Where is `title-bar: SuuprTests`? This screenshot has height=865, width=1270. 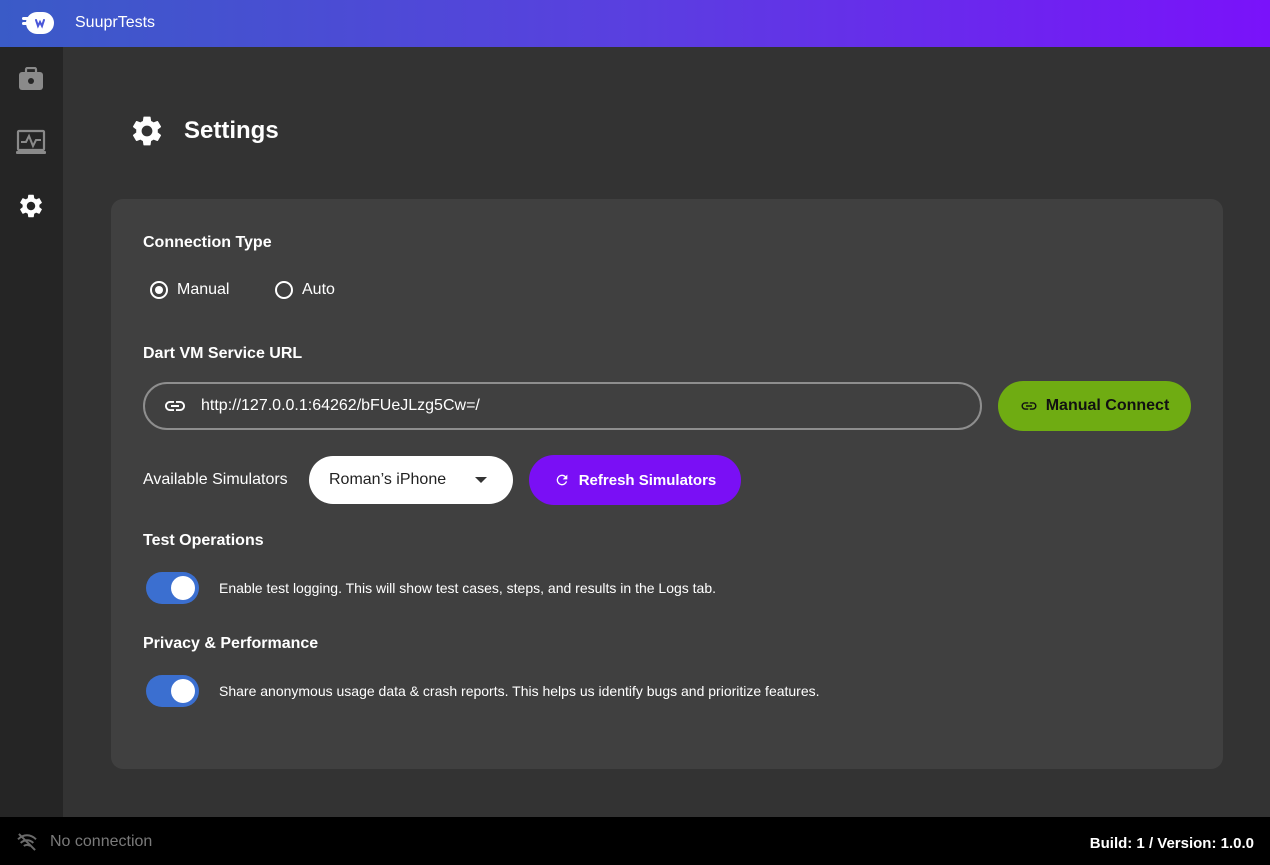 title-bar: SuuprTests is located at coordinates (635, 23).